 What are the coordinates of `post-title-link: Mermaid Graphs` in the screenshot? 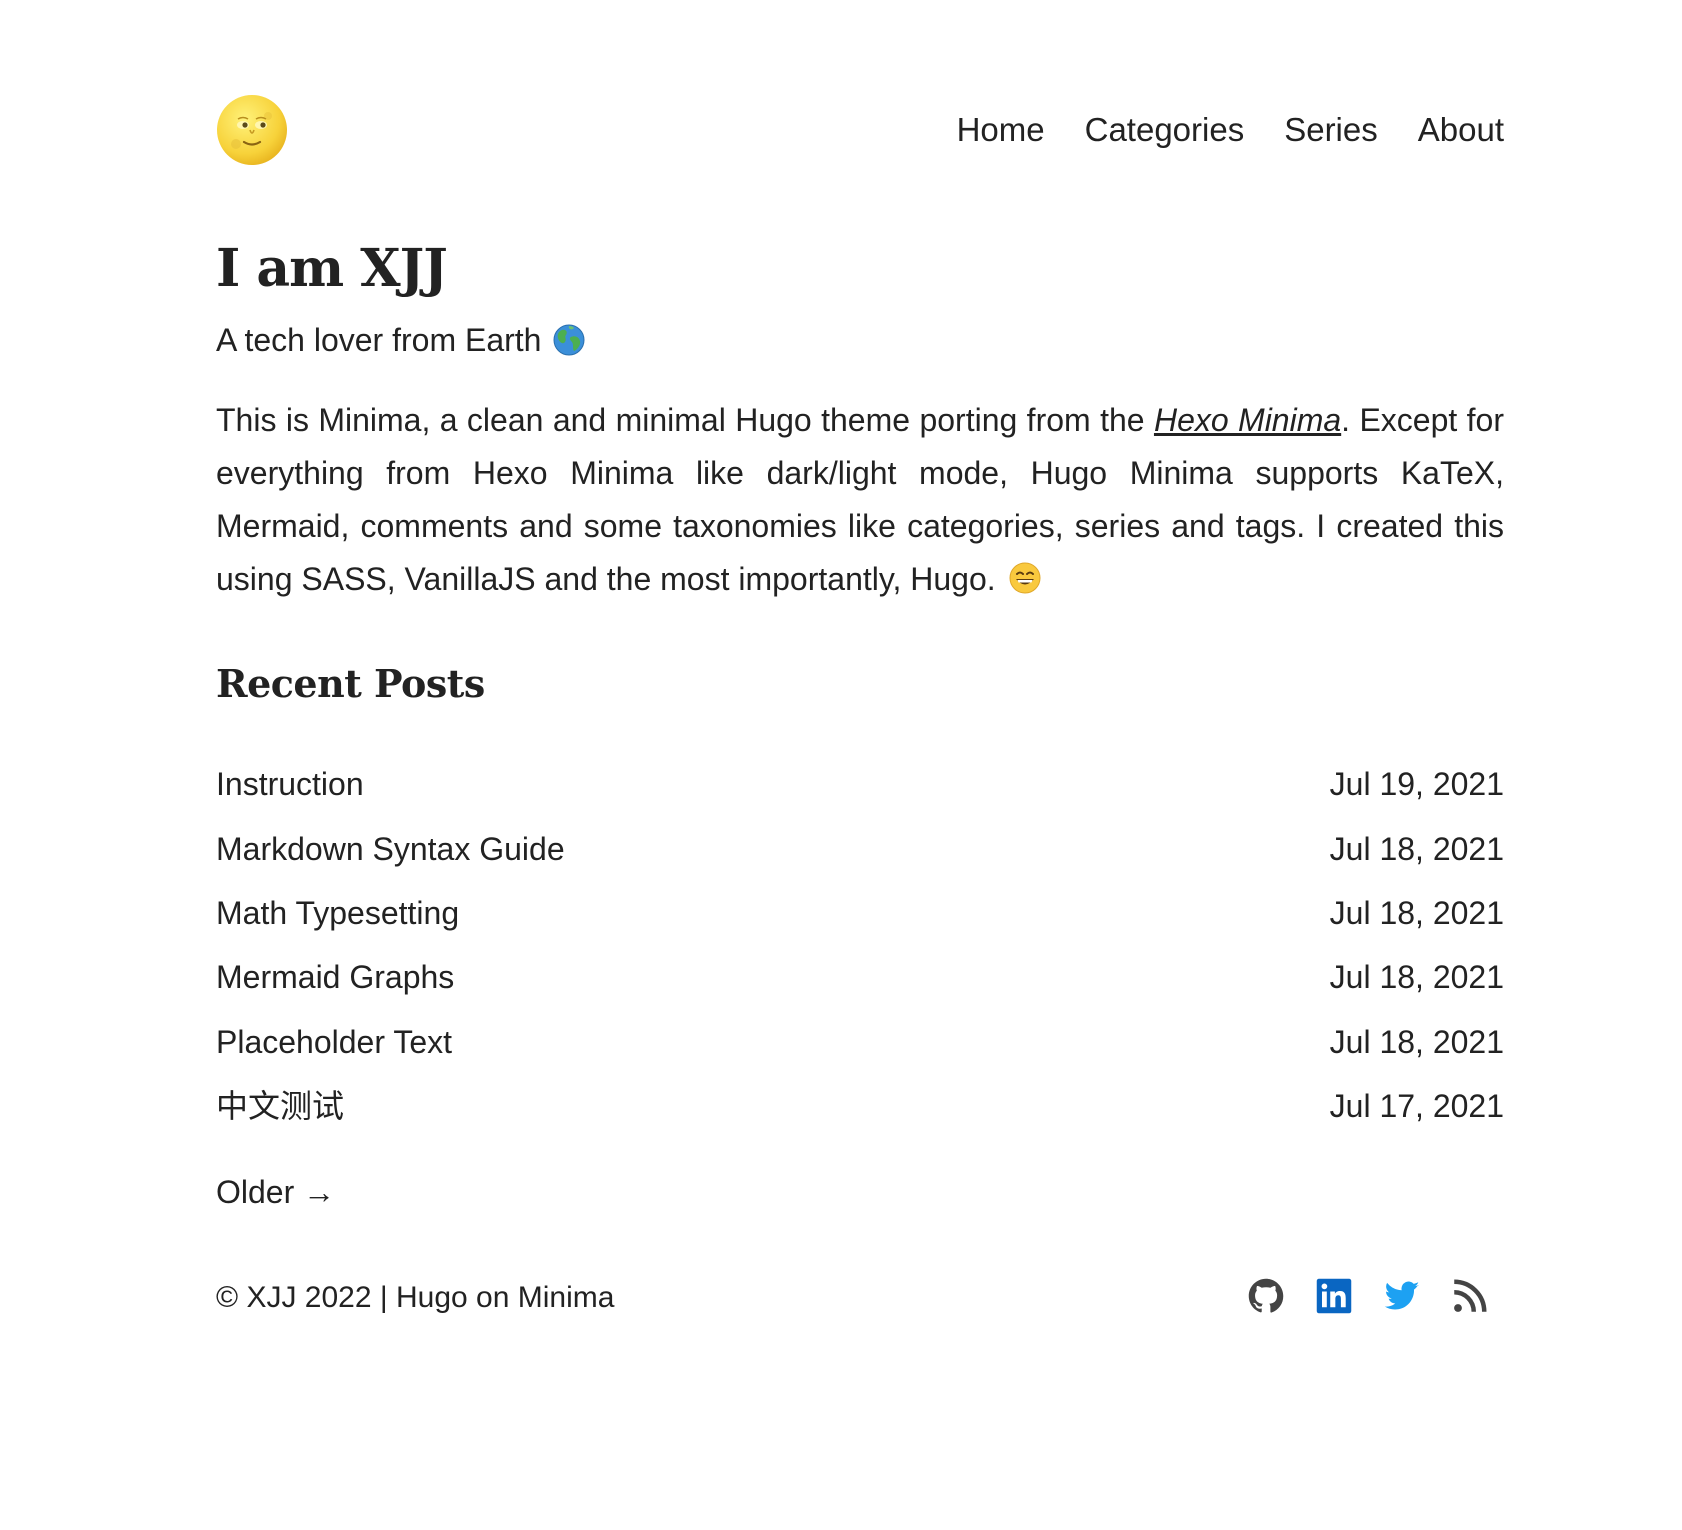 It's located at (335, 977).